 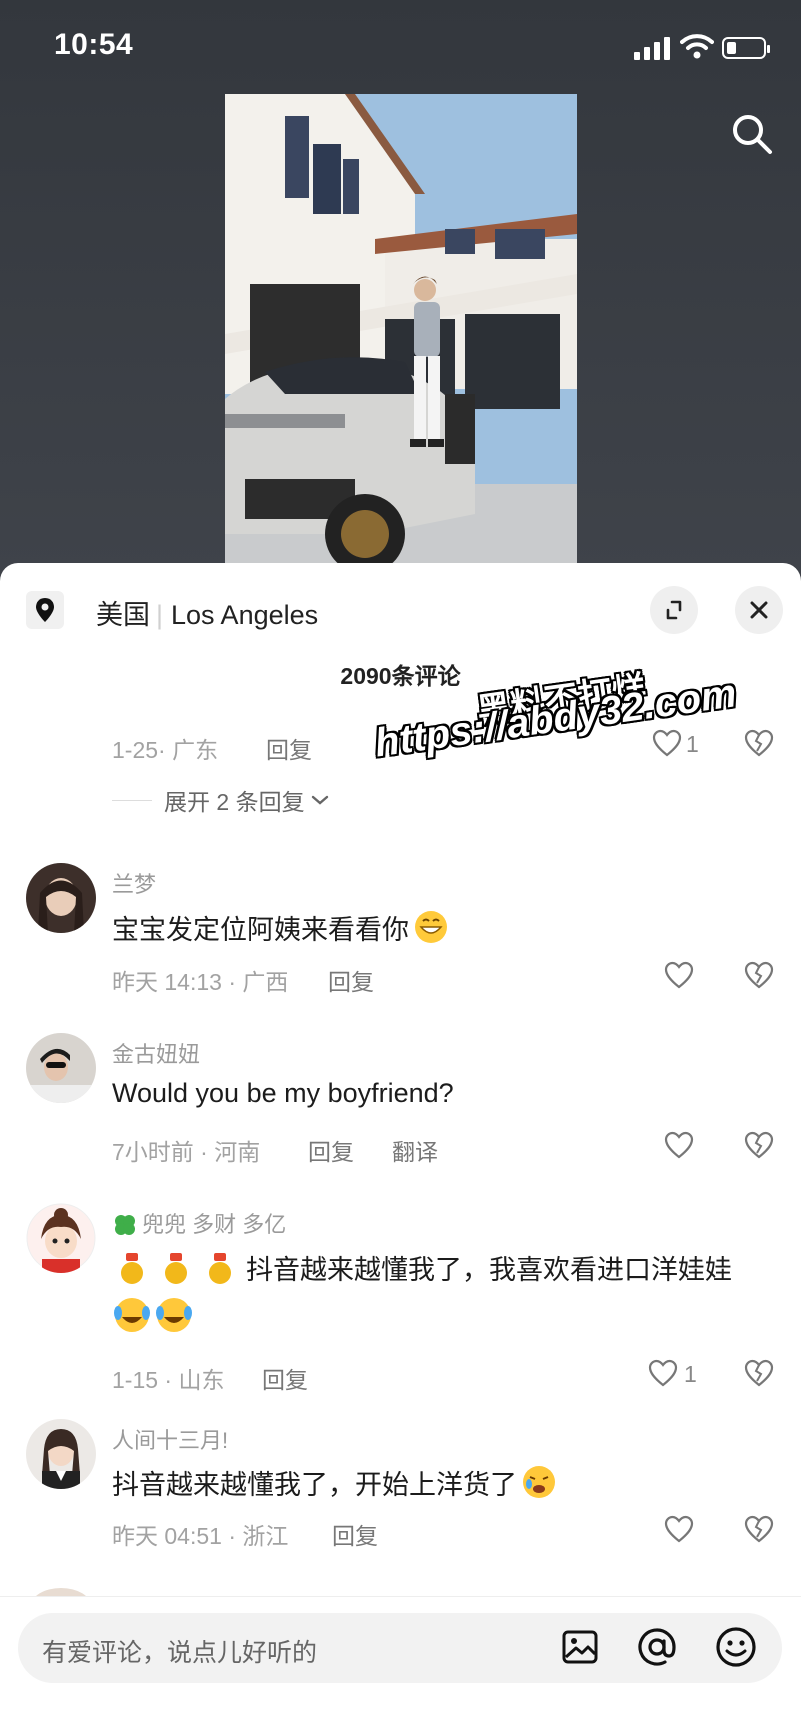 What do you see at coordinates (200, 1536) in the screenshot?
I see `comment-meta: 昨天 04:51 · 浙江` at bounding box center [200, 1536].